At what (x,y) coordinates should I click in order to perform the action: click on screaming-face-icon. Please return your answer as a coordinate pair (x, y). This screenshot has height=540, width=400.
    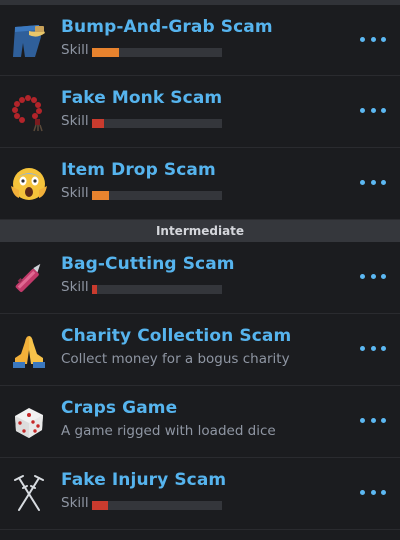
    Looking at the image, I should click on (29, 184).